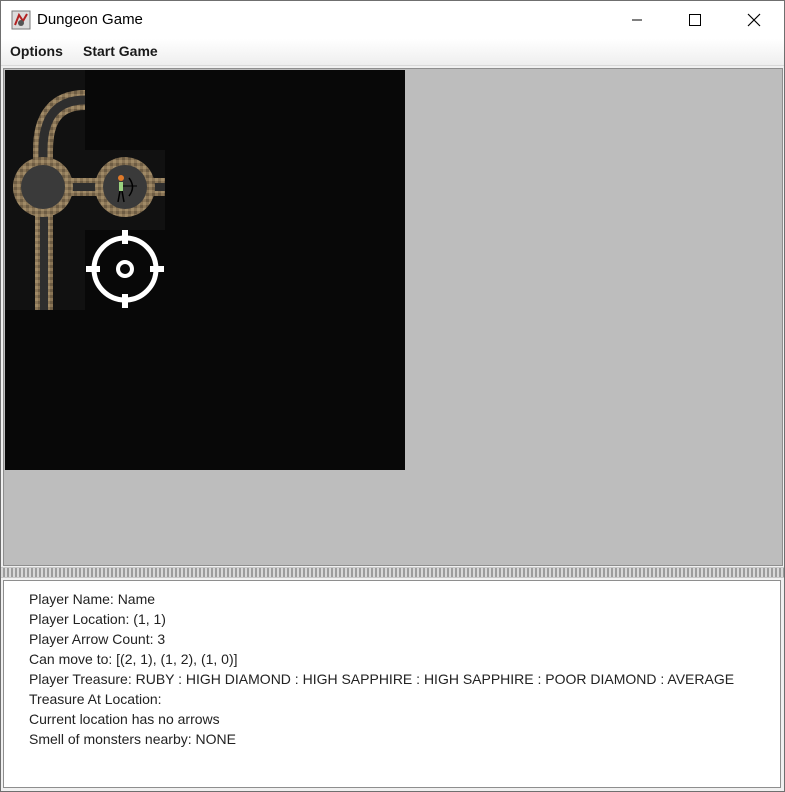  I want to click on close-button, so click(754, 20).